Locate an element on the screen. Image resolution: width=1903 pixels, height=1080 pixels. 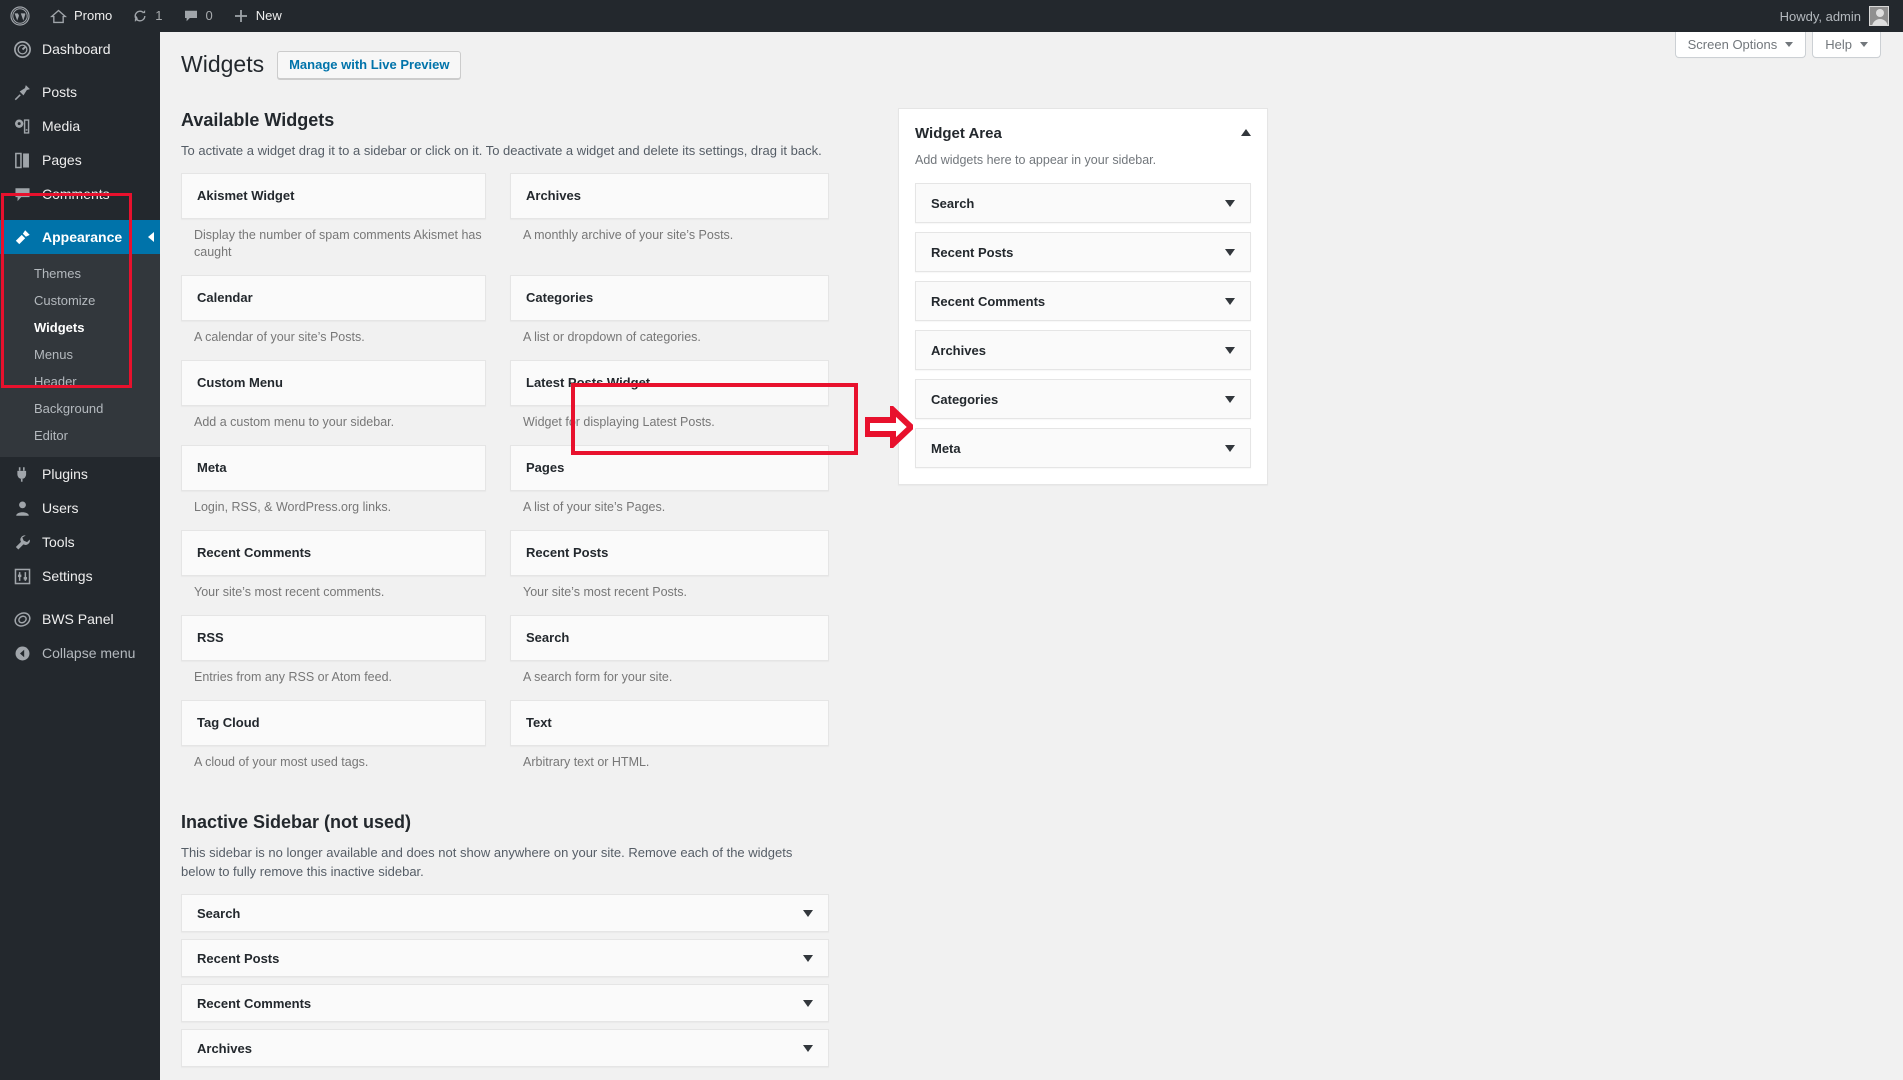
widget-meta: Meta is located at coordinates (333, 468).